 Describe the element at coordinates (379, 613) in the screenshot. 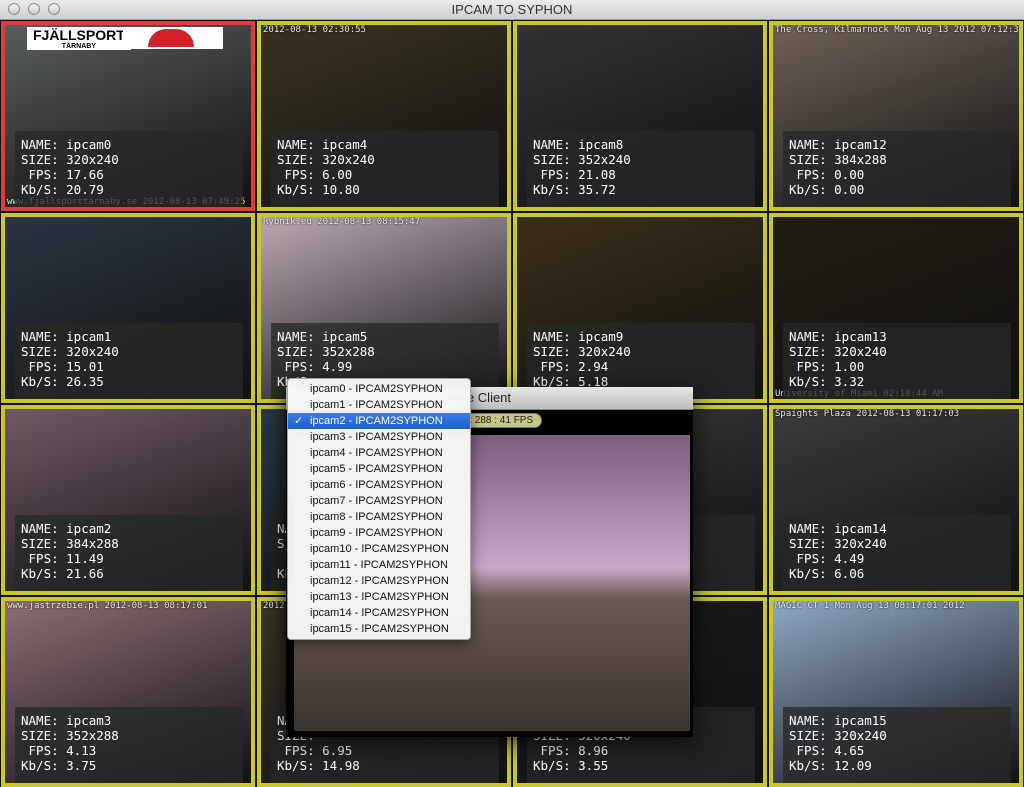

I see `menu-item-ipcam14: ipcam14 - IPCAM2SYPHON` at that location.